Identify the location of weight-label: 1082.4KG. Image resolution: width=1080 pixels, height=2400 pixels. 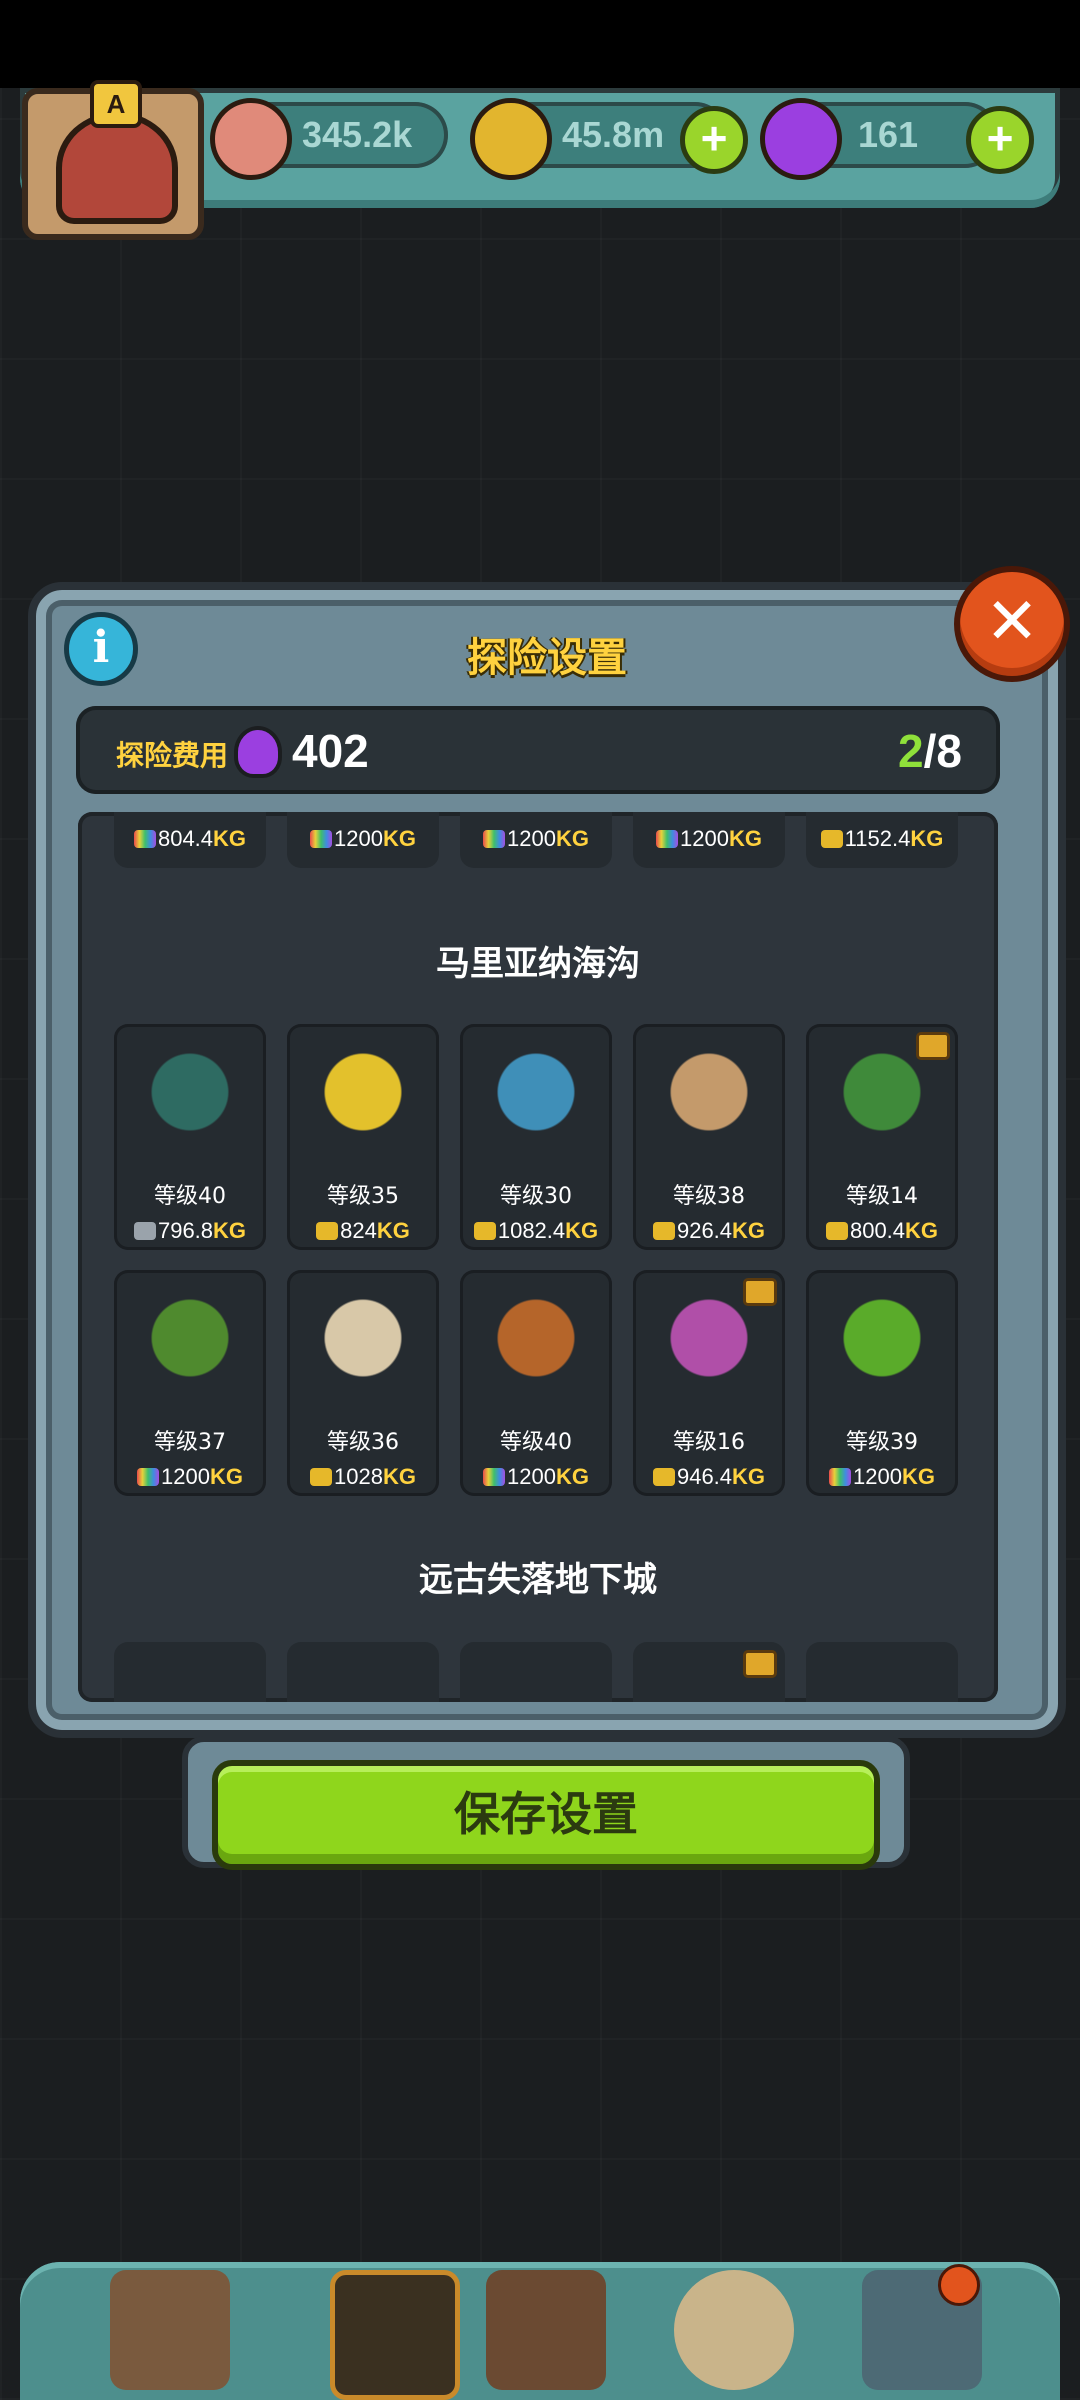
(536, 1231).